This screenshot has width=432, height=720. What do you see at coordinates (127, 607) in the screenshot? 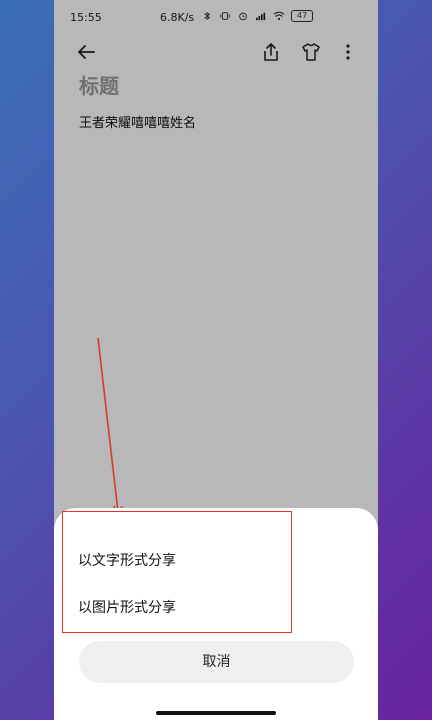
I see `share-as-image-option: 以图片形式分享` at bounding box center [127, 607].